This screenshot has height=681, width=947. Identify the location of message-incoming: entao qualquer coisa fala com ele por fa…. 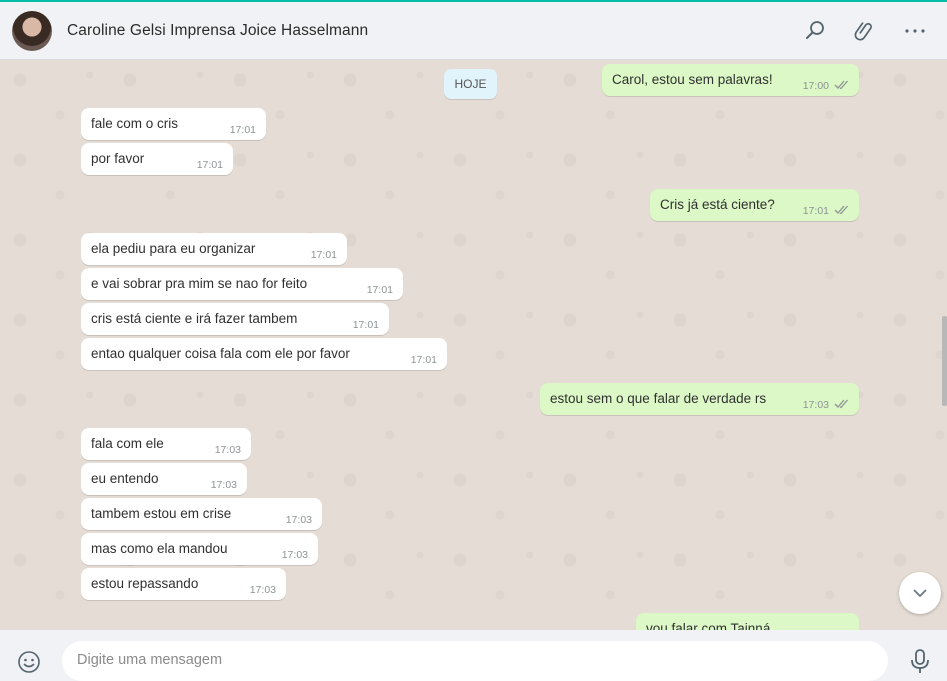
(264, 354).